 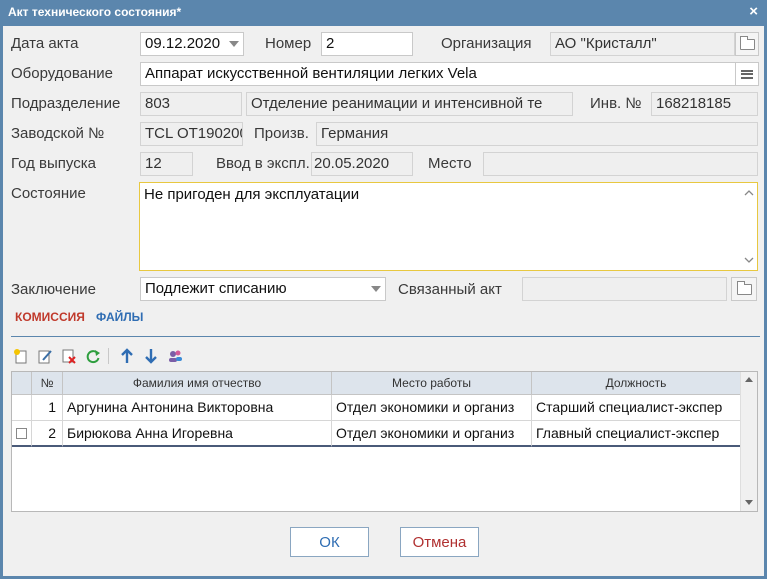 What do you see at coordinates (108, 356) in the screenshot?
I see `toolbar-separator` at bounding box center [108, 356].